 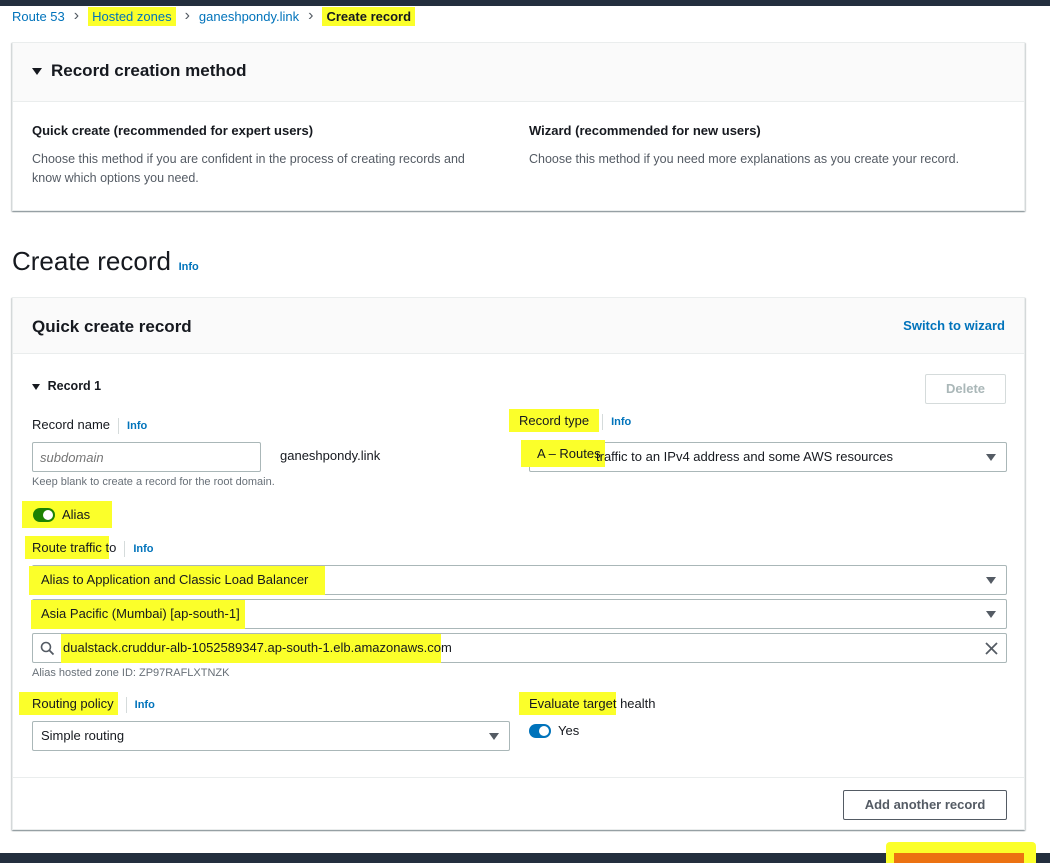 I want to click on routing-policy-value: Simple routing, so click(x=83, y=735).